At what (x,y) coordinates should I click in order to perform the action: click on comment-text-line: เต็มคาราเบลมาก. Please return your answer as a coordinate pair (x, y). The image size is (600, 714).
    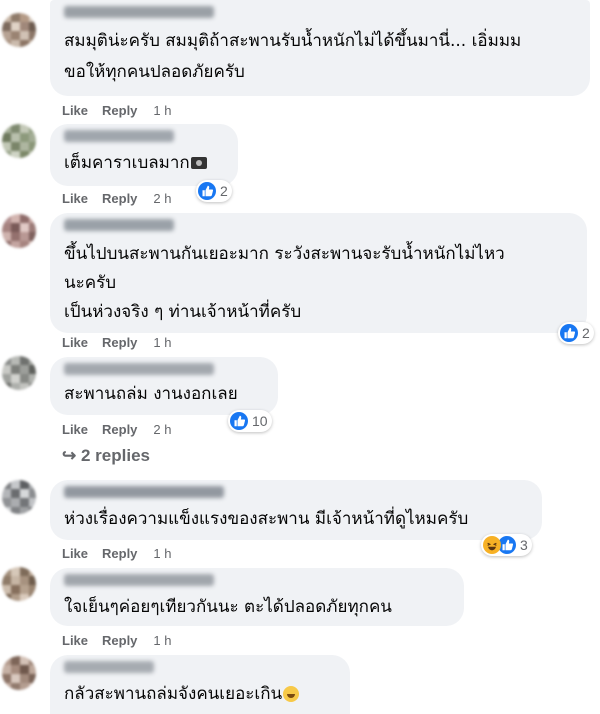
    Looking at the image, I should click on (135, 163).